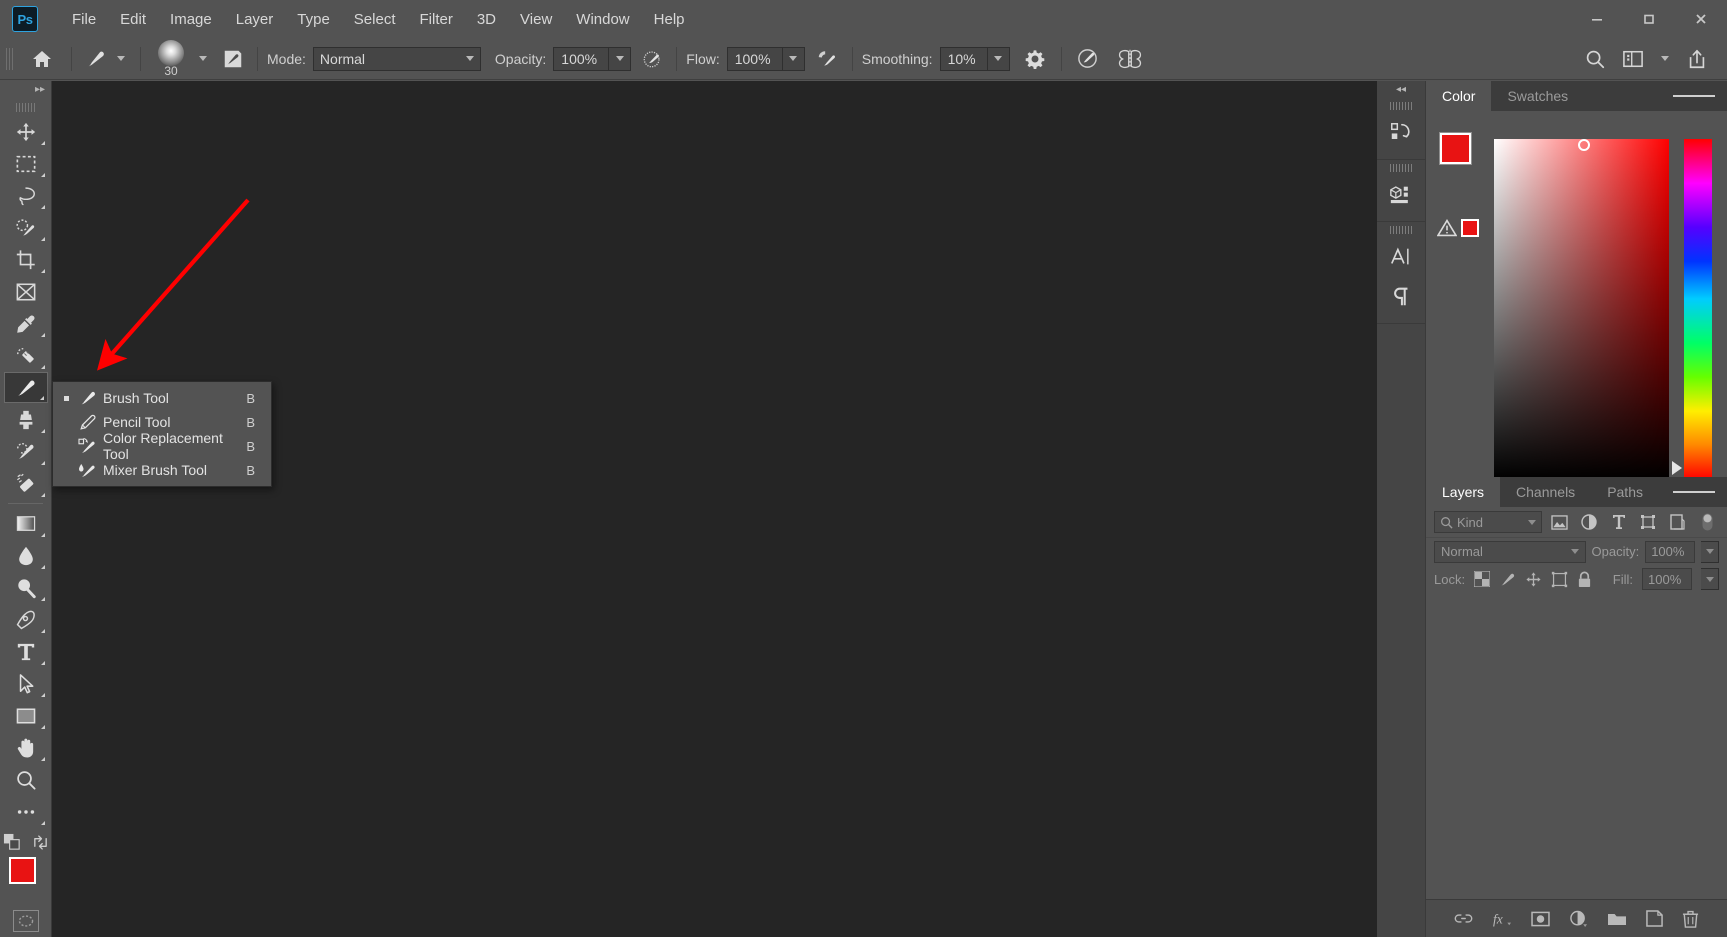 The image size is (1727, 937). I want to click on opacity-input: 100%, so click(581, 58).